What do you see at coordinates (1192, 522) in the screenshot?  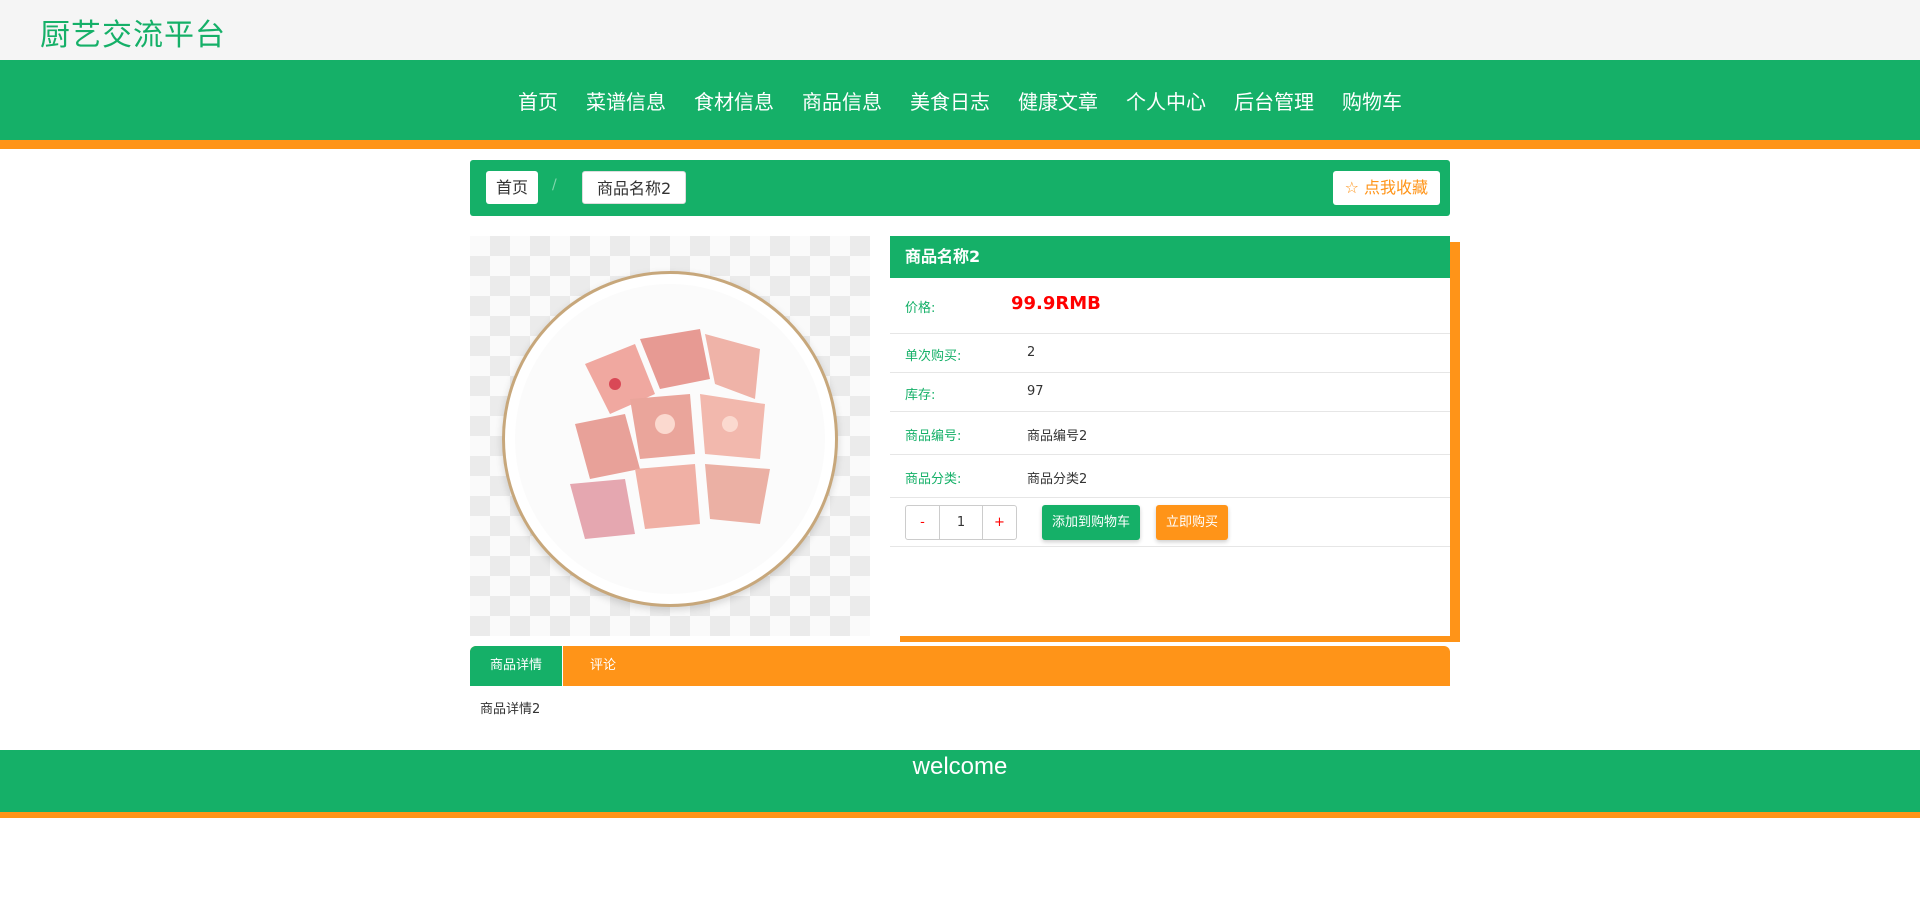 I see `buy-now-button: 立即购买` at bounding box center [1192, 522].